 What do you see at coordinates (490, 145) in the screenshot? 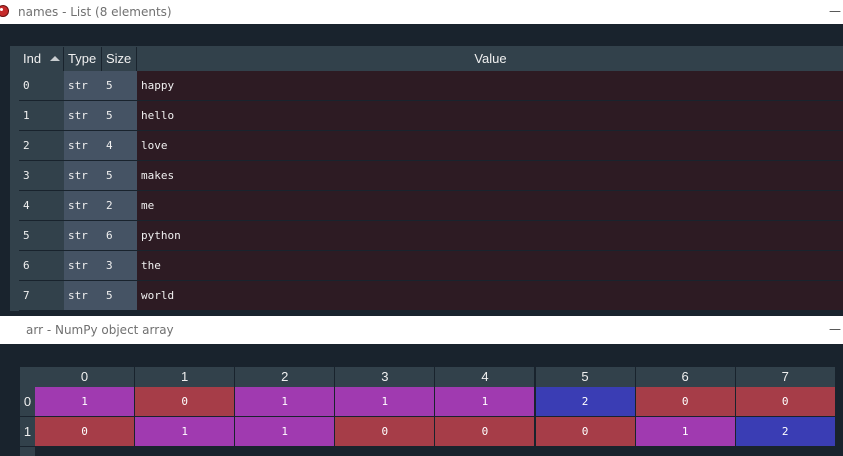
I see `row-value-cell: love` at bounding box center [490, 145].